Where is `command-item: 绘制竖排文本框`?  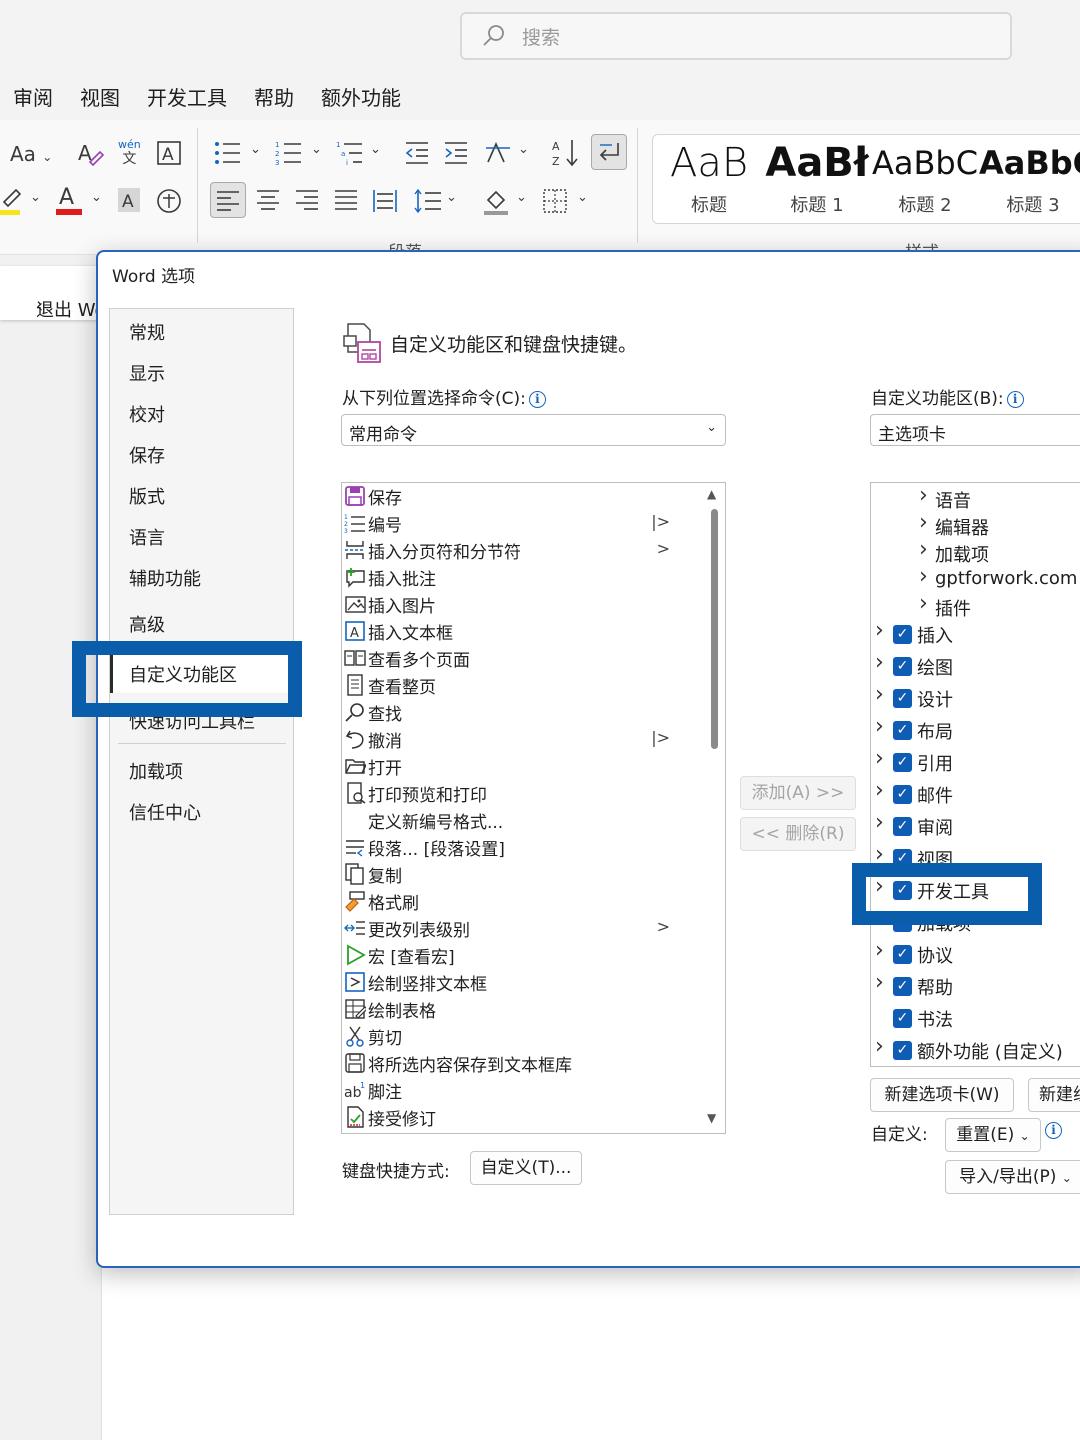 command-item: 绘制竖排文本框 is located at coordinates (522, 982).